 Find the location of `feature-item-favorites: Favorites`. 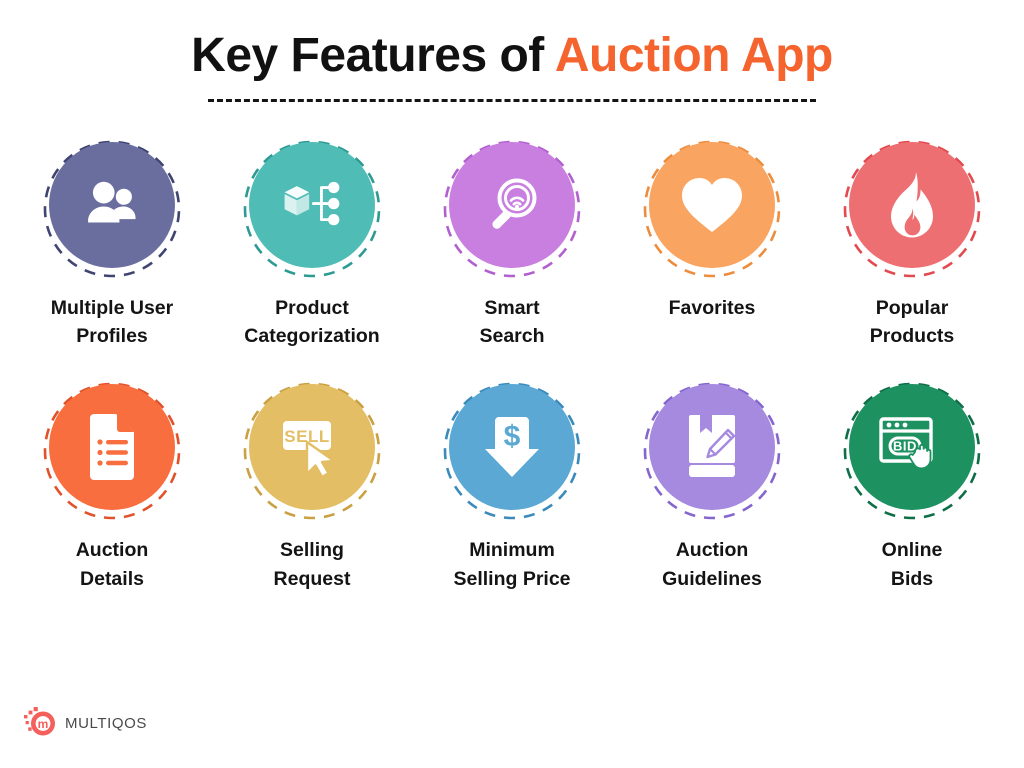

feature-item-favorites: Favorites is located at coordinates (712, 230).